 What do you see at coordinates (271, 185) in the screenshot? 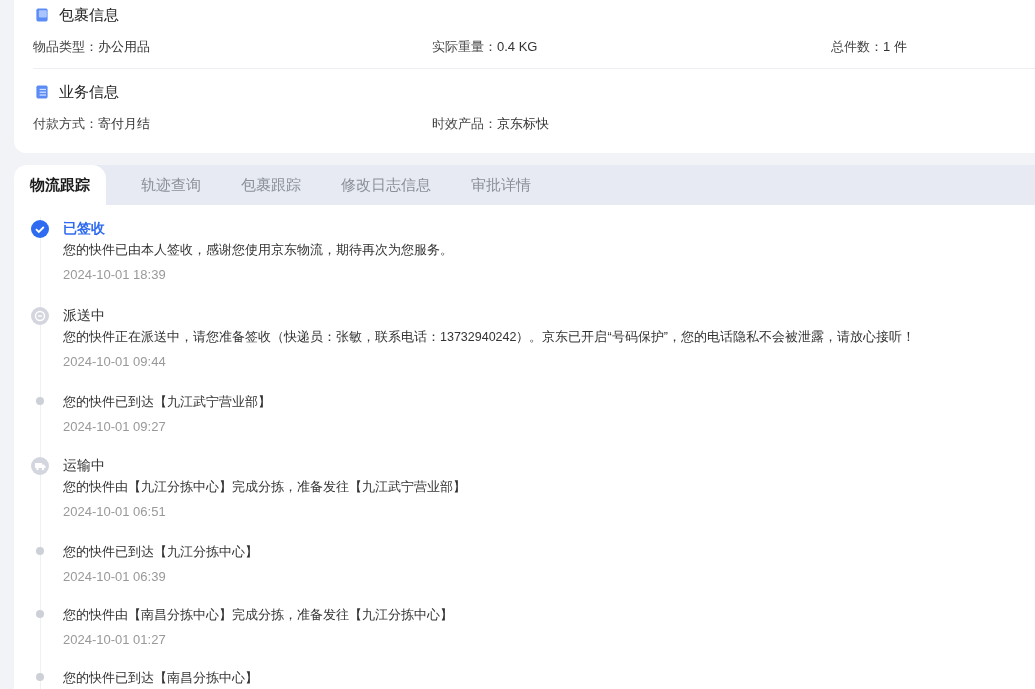
I see `tab: 包裹跟踪` at bounding box center [271, 185].